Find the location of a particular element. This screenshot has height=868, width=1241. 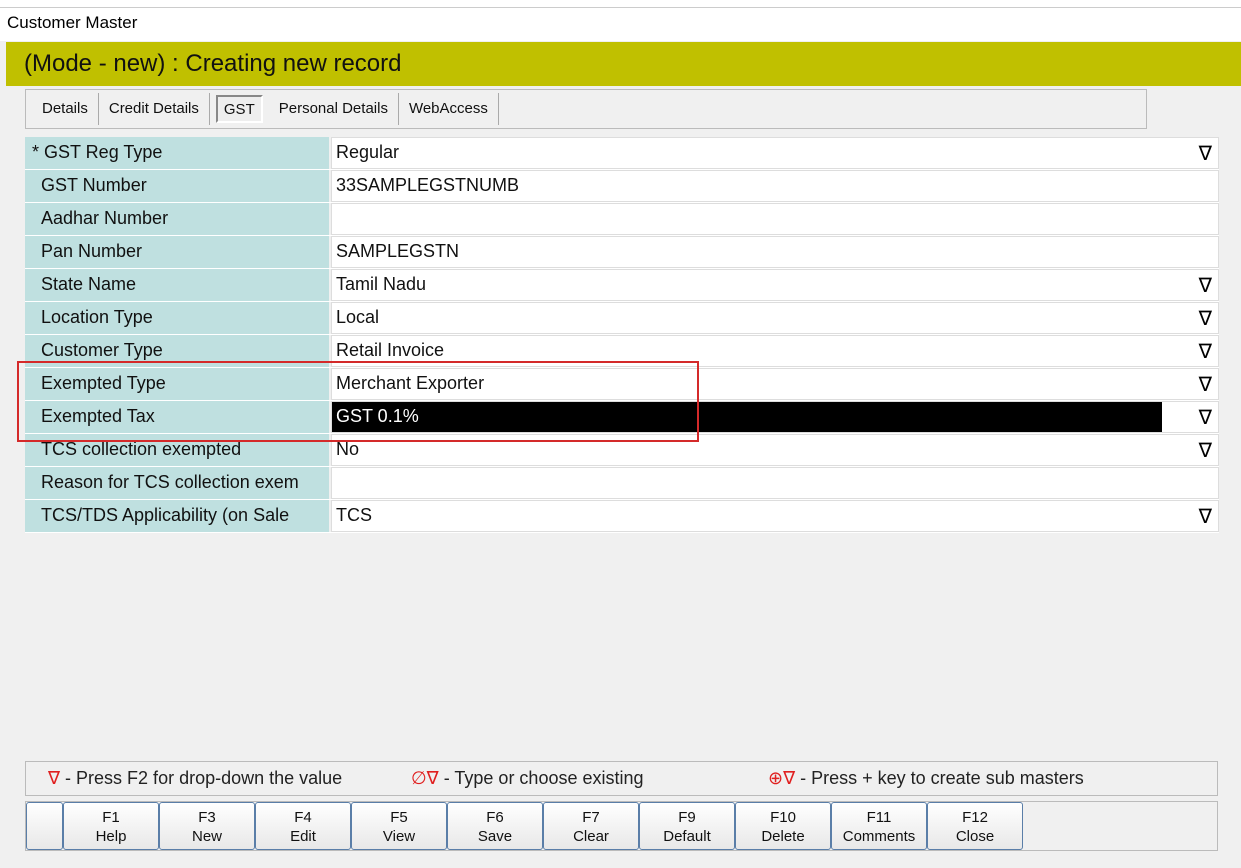

blank-key is located at coordinates (44, 826).